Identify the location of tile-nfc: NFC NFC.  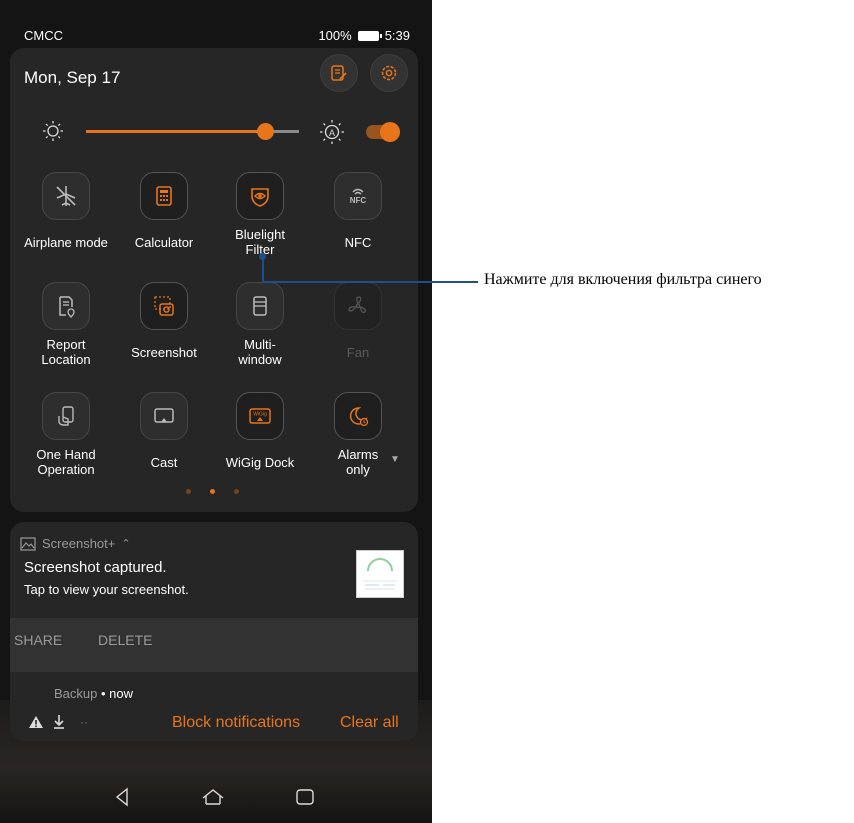
(358, 215).